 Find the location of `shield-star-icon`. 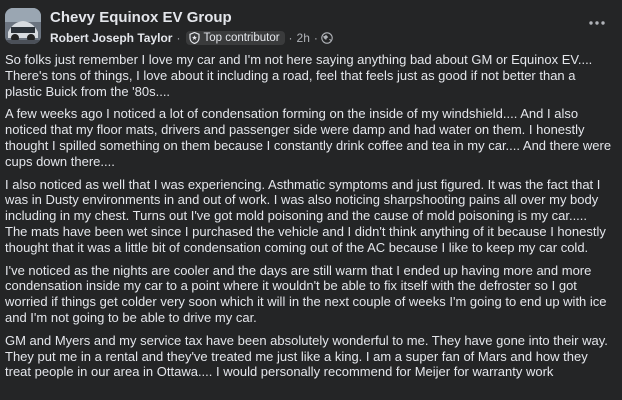

shield-star-icon is located at coordinates (195, 38).